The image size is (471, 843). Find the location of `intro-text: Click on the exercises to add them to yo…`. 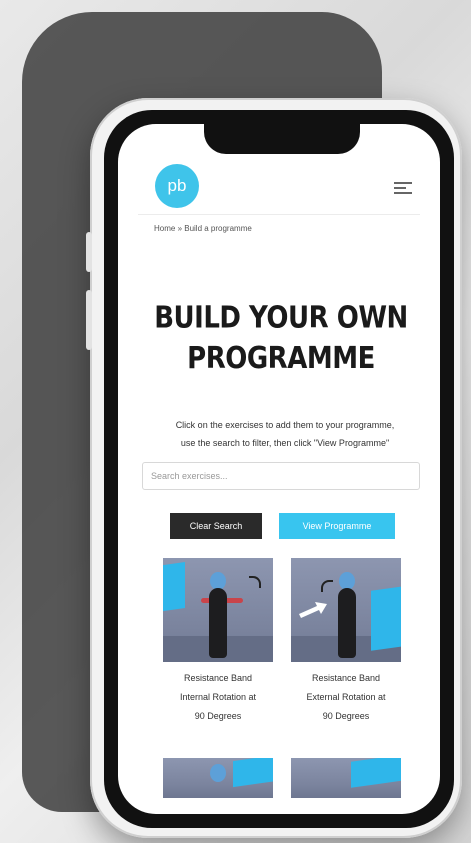

intro-text: Click on the exercises to add them to yo… is located at coordinates (285, 434).